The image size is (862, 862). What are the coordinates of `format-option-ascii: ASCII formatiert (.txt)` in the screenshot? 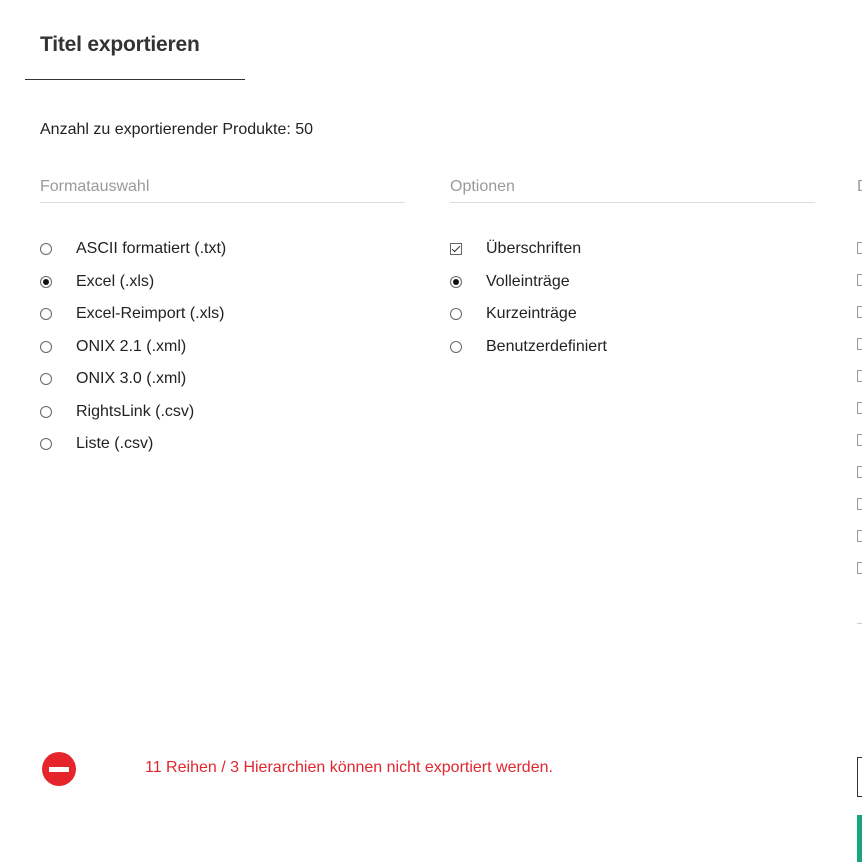 It's located at (133, 249).